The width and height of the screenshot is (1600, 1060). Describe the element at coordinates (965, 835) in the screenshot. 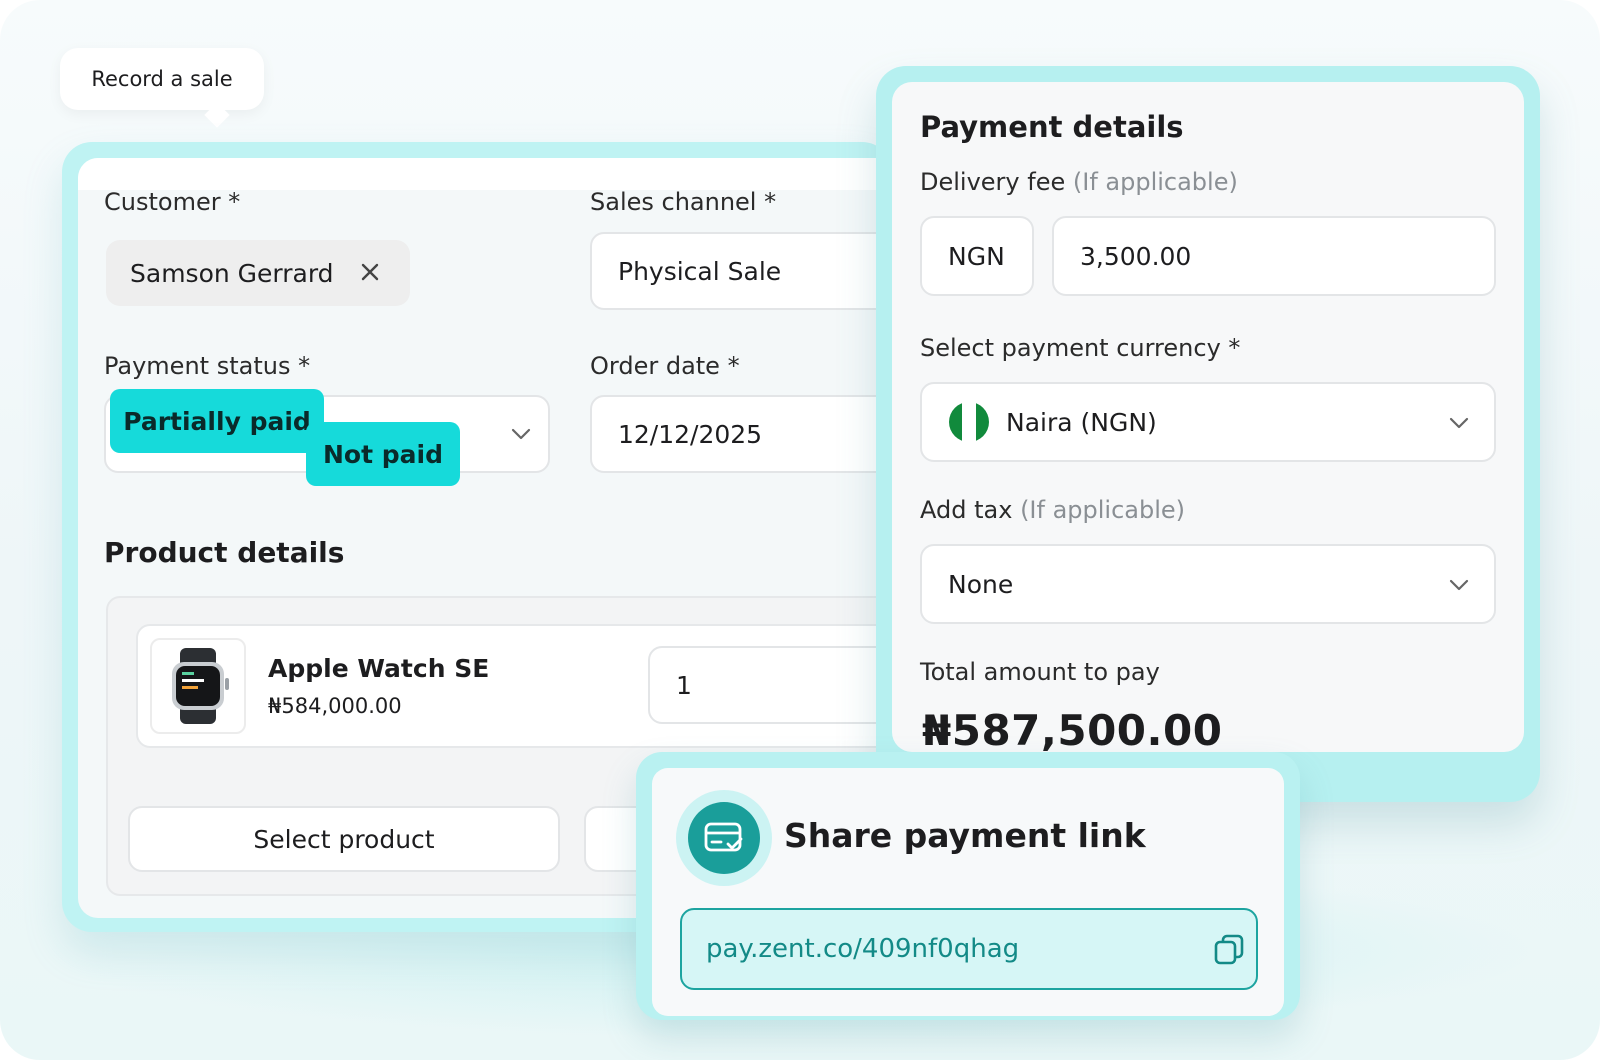

I see `share-title: Share payment link` at that location.